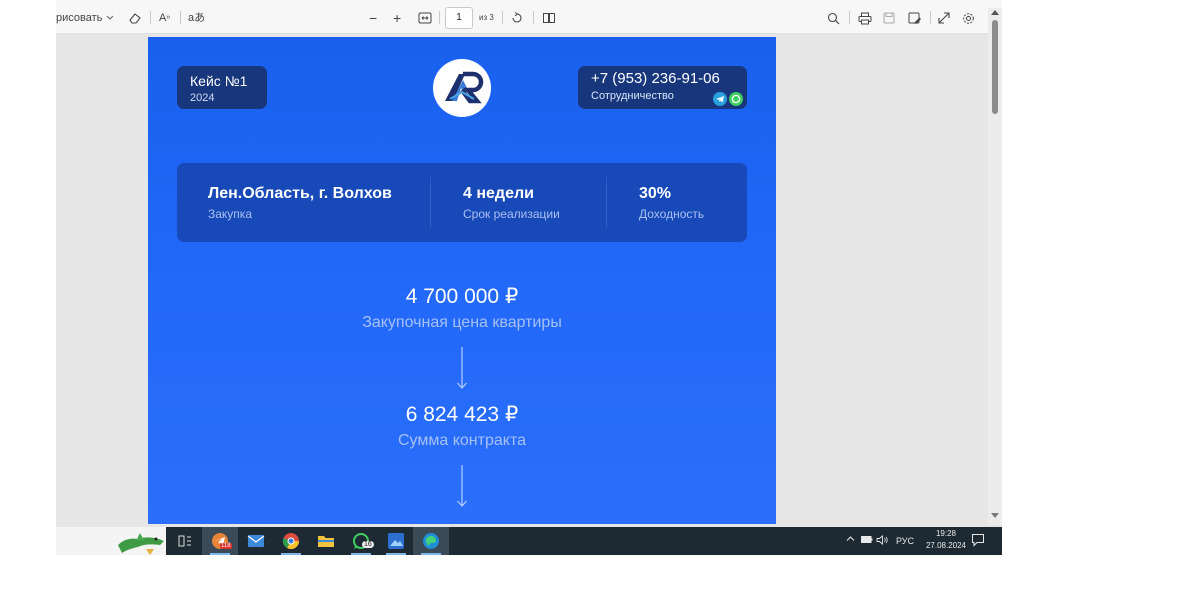 The image size is (1179, 600). What do you see at coordinates (720, 99) in the screenshot?
I see `telegram-icon` at bounding box center [720, 99].